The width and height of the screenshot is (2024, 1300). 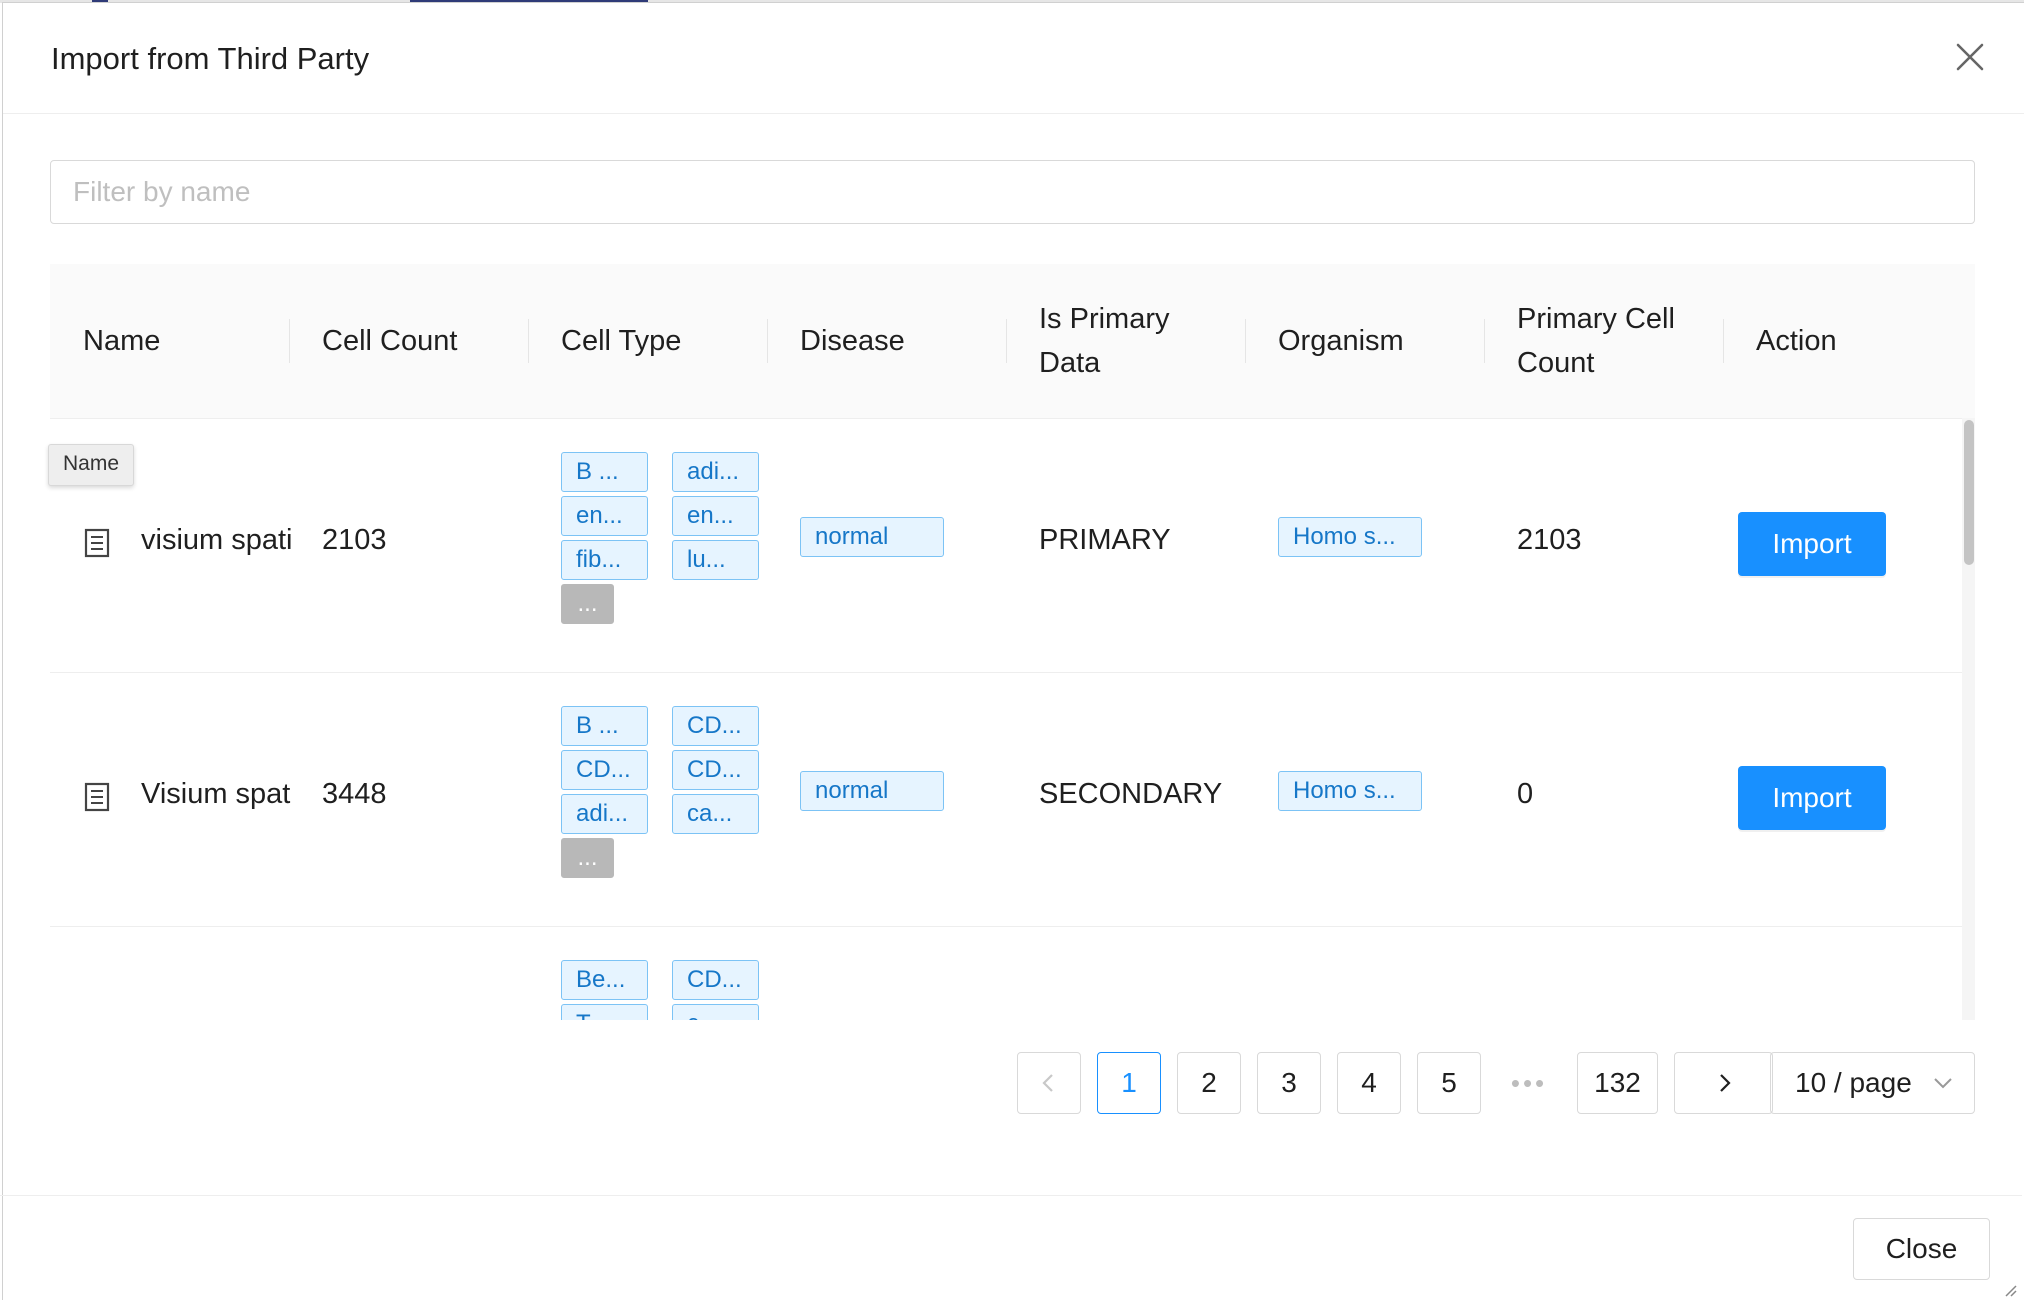 What do you see at coordinates (1013, 58) in the screenshot?
I see `modal-header: Import from Third Party` at bounding box center [1013, 58].